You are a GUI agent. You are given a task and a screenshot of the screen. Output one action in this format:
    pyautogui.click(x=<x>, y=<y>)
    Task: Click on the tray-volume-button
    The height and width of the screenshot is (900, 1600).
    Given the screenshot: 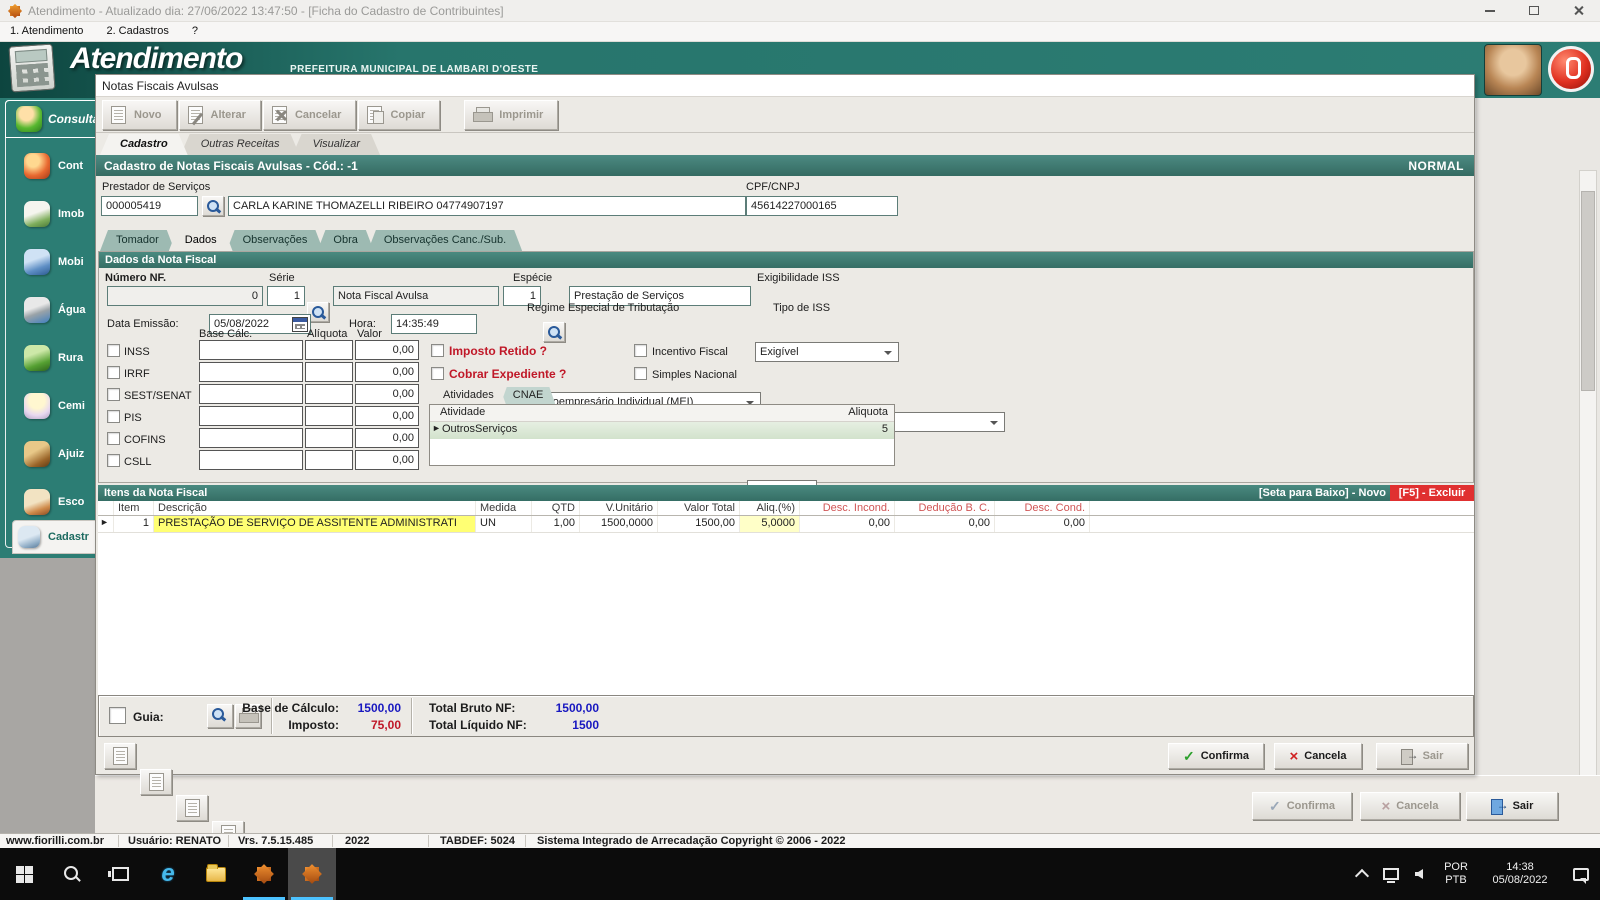 What is the action you would take?
    pyautogui.click(x=1419, y=874)
    